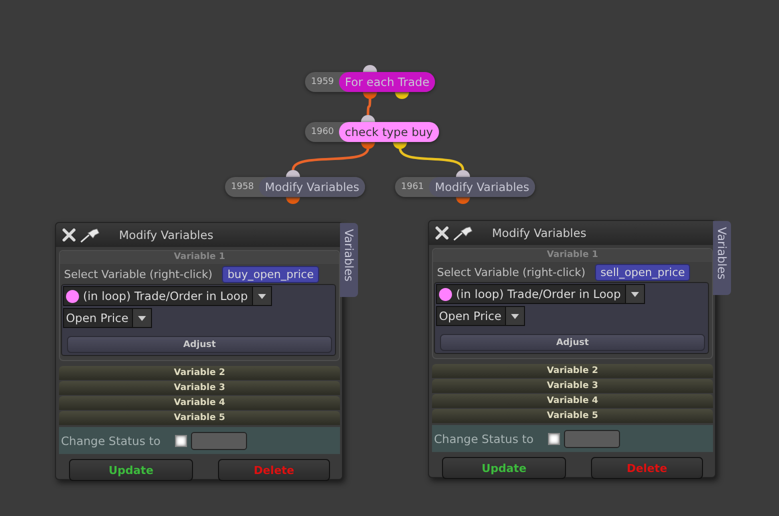 This screenshot has height=516, width=779. Describe the element at coordinates (387, 82) in the screenshot. I see `node-label: For each Trade` at that location.